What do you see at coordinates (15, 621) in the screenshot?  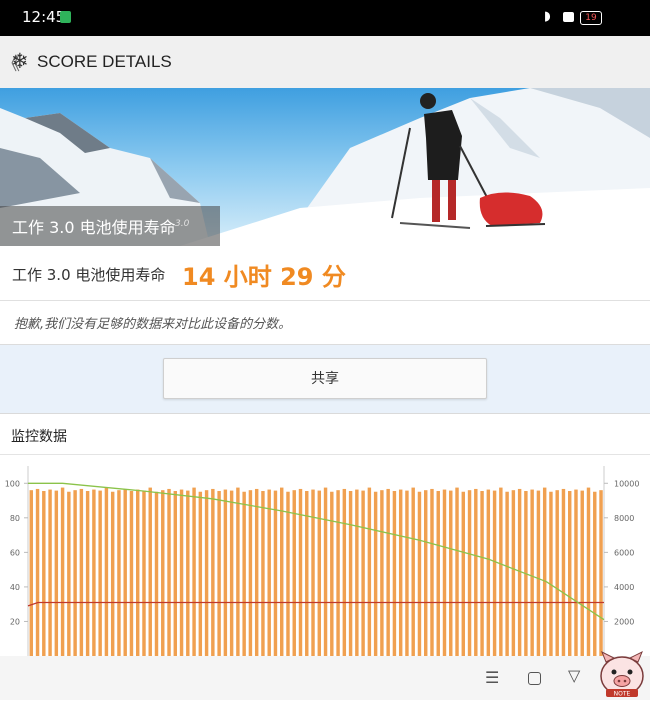 I see `left-tick-label: 20` at bounding box center [15, 621].